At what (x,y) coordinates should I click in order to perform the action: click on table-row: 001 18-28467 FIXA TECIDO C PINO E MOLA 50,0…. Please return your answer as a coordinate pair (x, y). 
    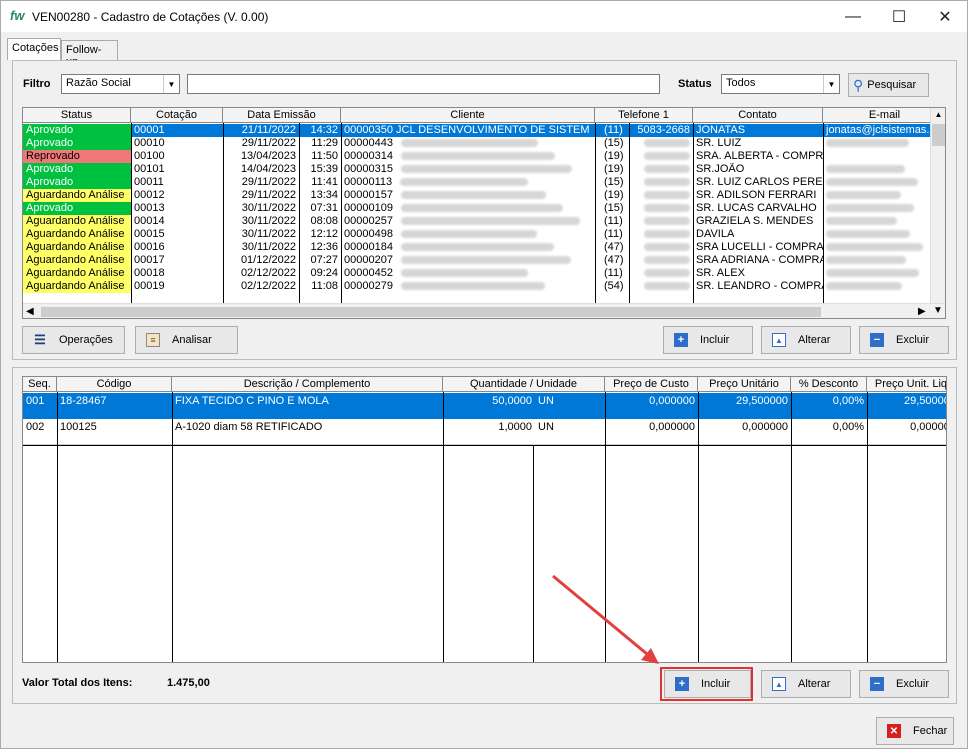
    Looking at the image, I should click on (484, 406).